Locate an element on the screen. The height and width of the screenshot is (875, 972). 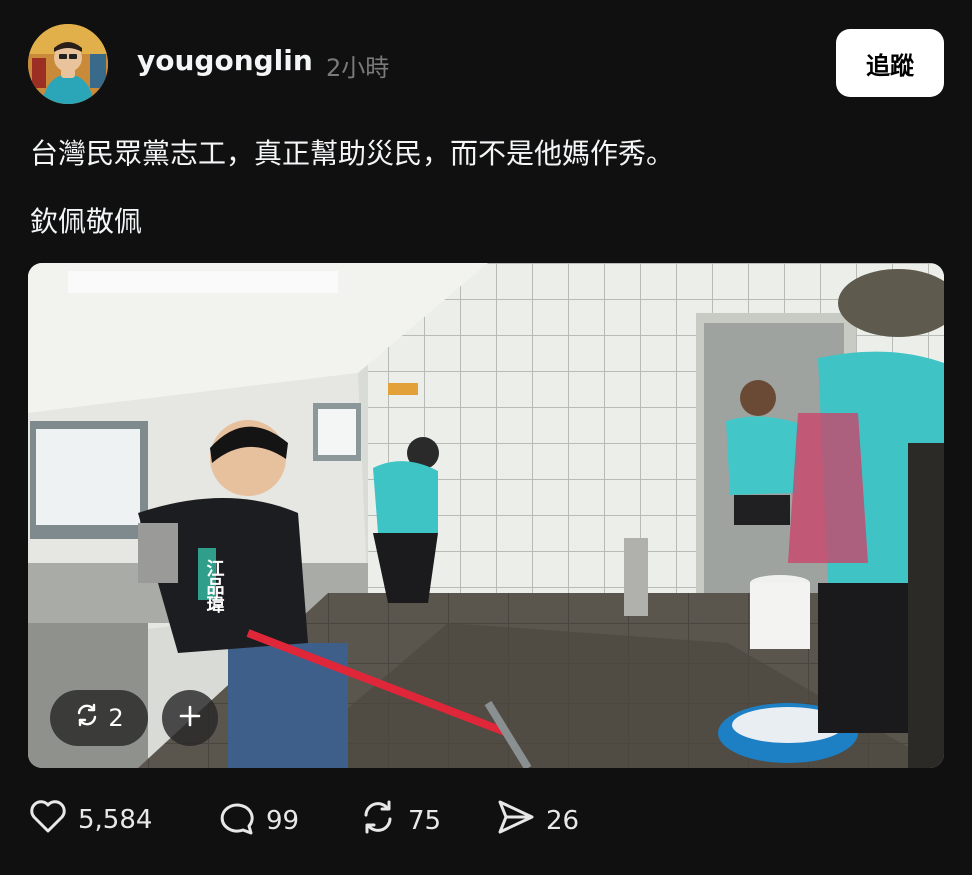
post-text-line1: 台灣民眾黨志工，真正幫助災民，而不是他媽作秀。 is located at coordinates (352, 153).